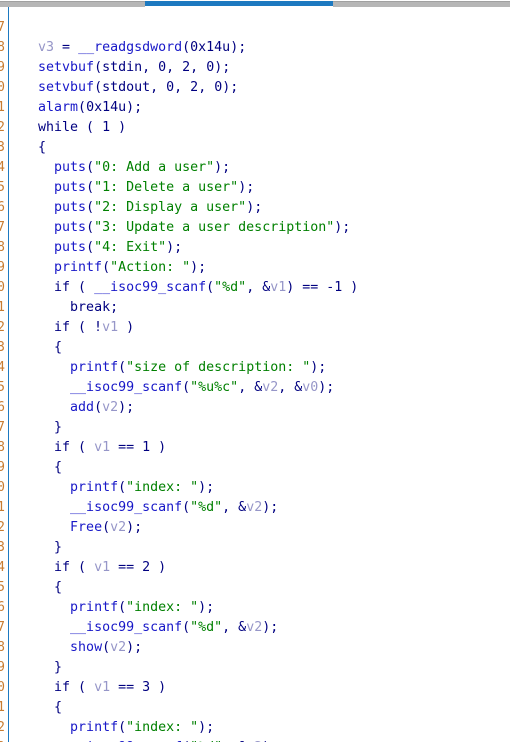 The width and height of the screenshot is (510, 742). Describe the element at coordinates (266, 128) in the screenshot. I see `code-line: while ( 1 )` at that location.